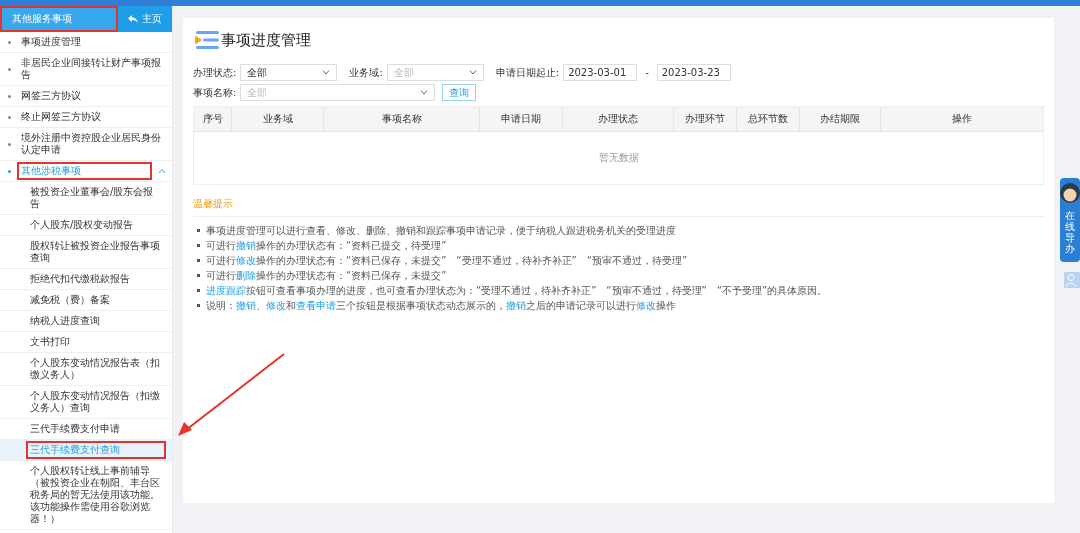 This screenshot has width=1080, height=533. What do you see at coordinates (366, 72) in the screenshot?
I see `field-label: 业务域:` at bounding box center [366, 72].